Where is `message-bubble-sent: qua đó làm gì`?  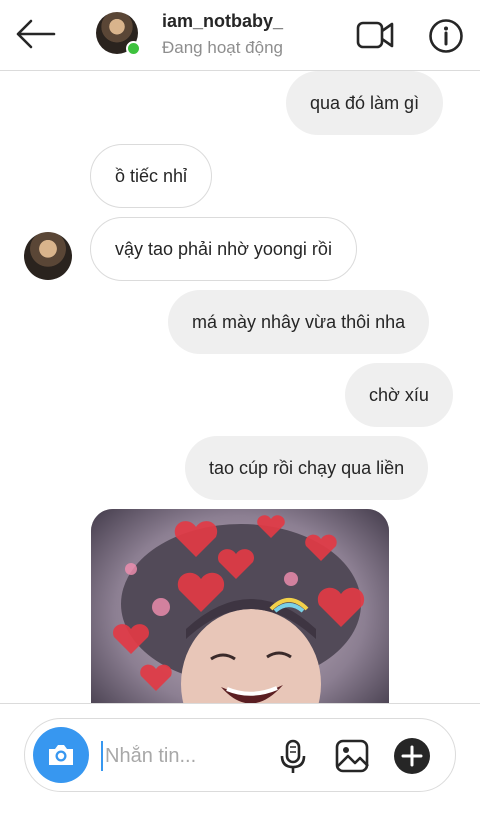 message-bubble-sent: qua đó làm gì is located at coordinates (365, 103).